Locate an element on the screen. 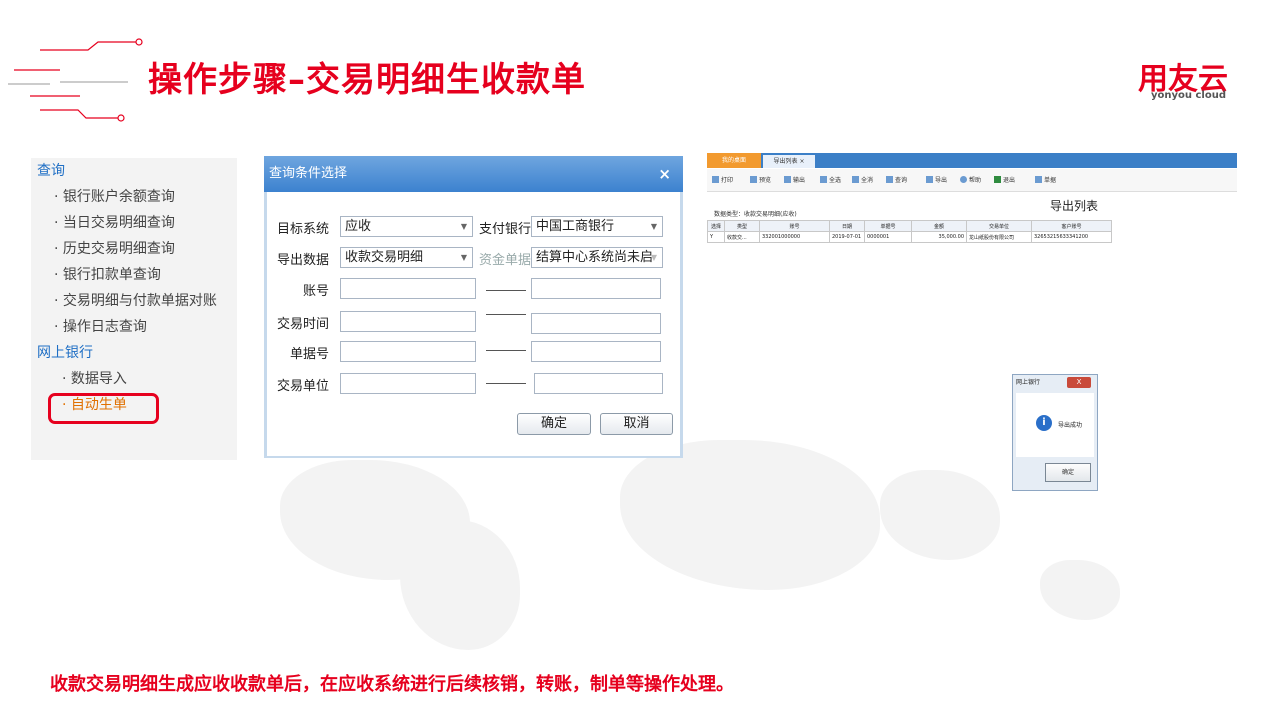  toolbar-label: 导出 is located at coordinates (941, 180).